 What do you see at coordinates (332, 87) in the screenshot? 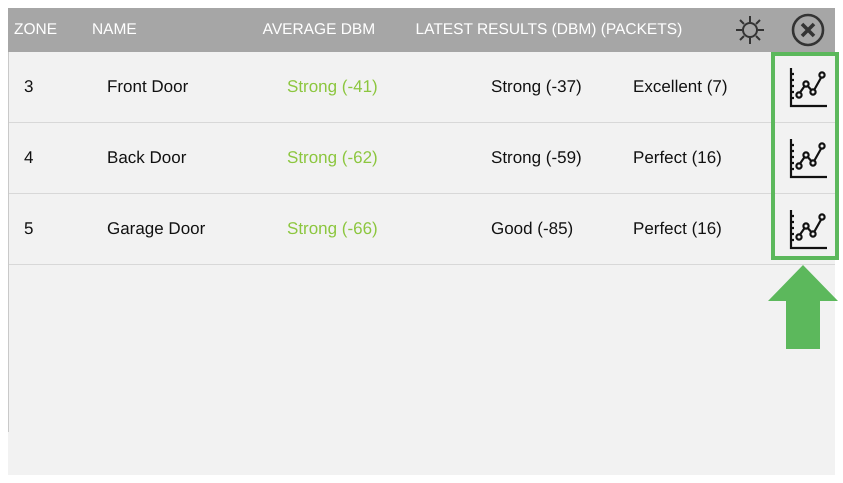
I see `average-signal: Strong (-41)` at bounding box center [332, 87].